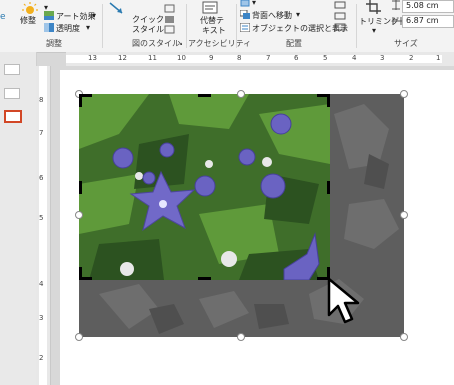 This screenshot has height=385, width=454. Describe the element at coordinates (245, 4) in the screenshot. I see `bring-forward-icon` at that location.